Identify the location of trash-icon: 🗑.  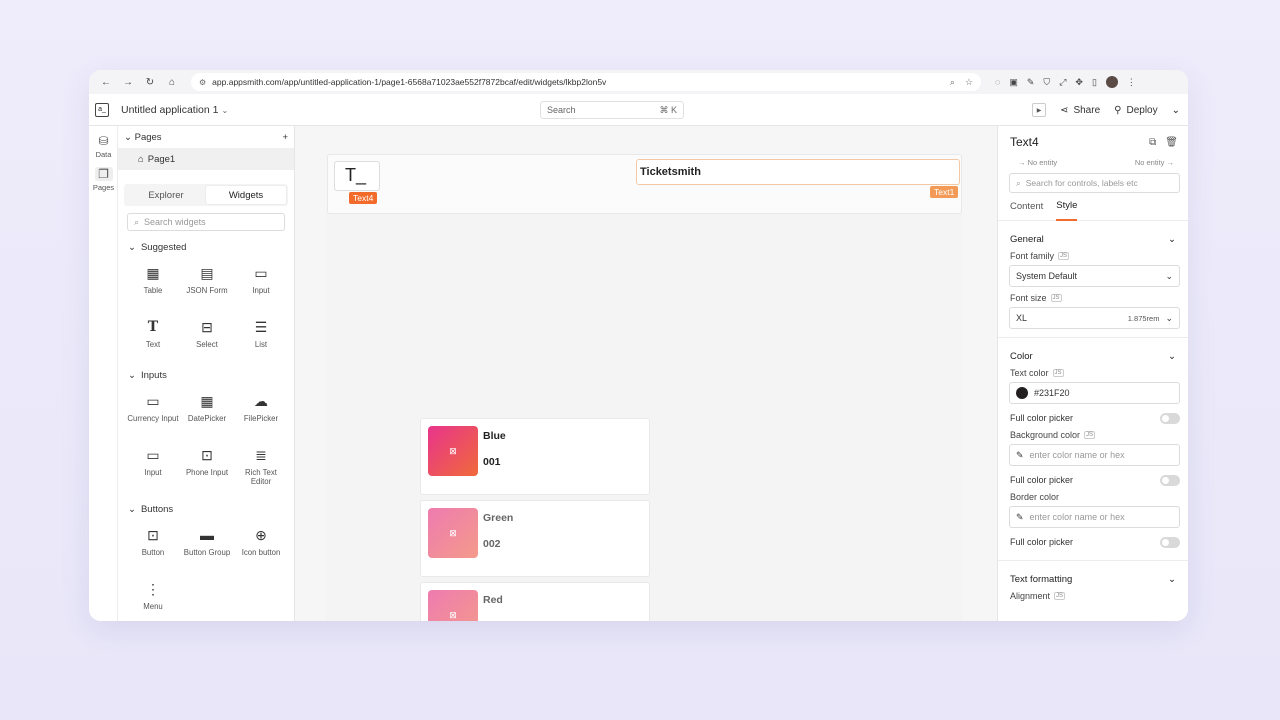
(1171, 142).